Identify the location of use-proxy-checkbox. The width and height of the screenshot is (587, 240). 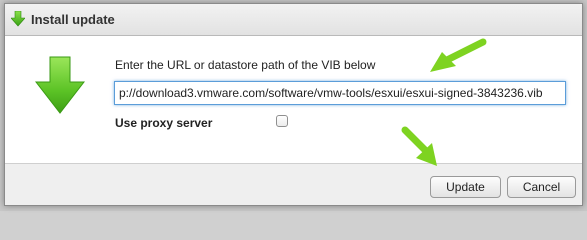
(282, 121).